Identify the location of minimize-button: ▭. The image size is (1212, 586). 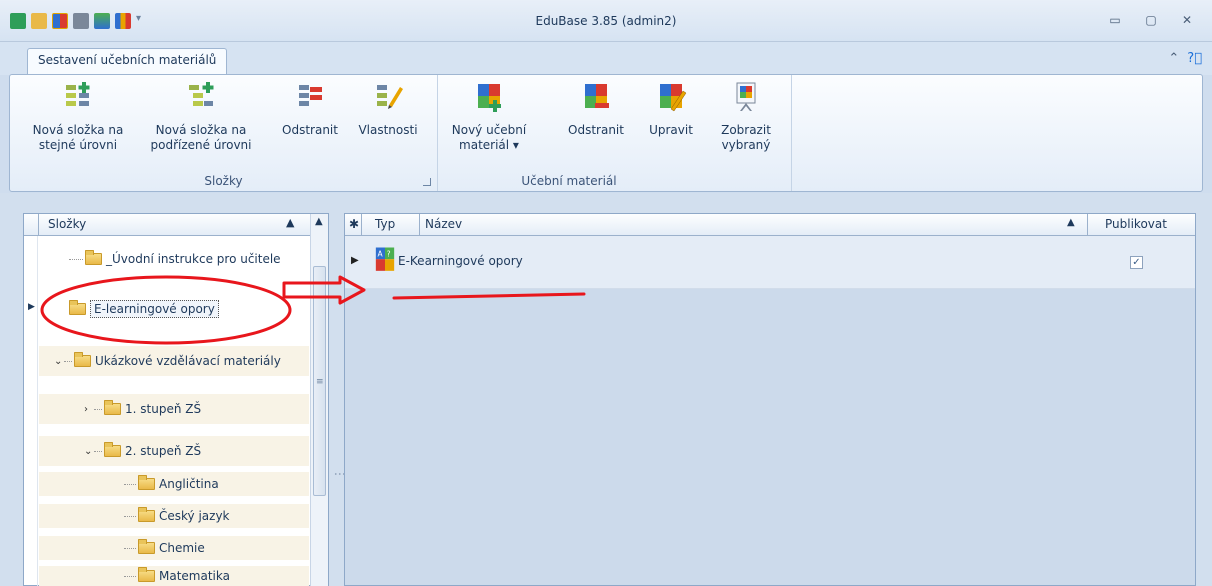
(1115, 20).